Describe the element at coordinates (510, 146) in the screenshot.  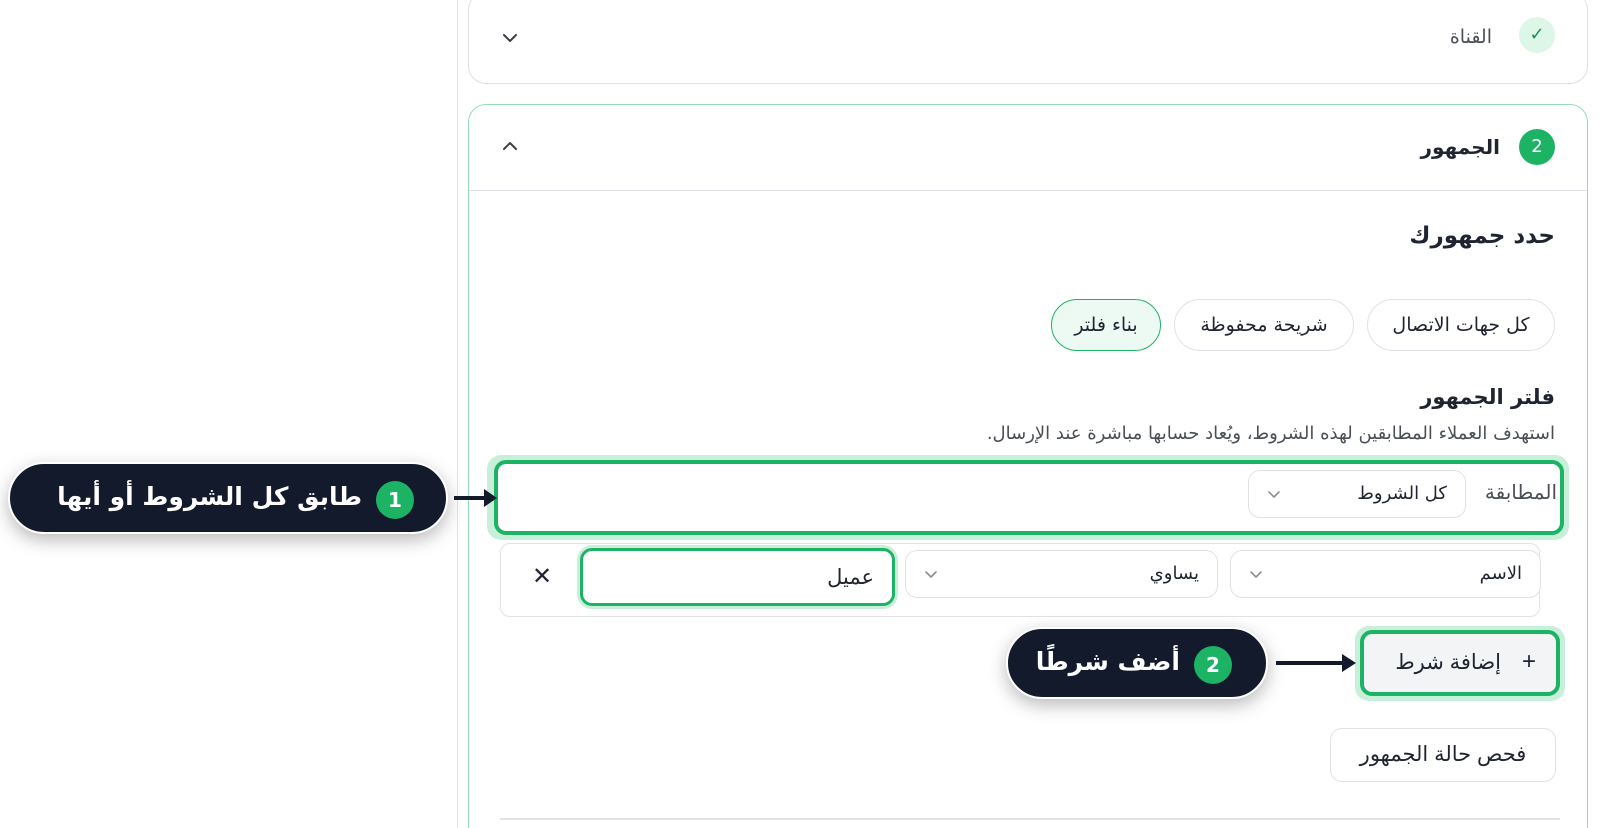
I see `chevron-up-icon` at that location.